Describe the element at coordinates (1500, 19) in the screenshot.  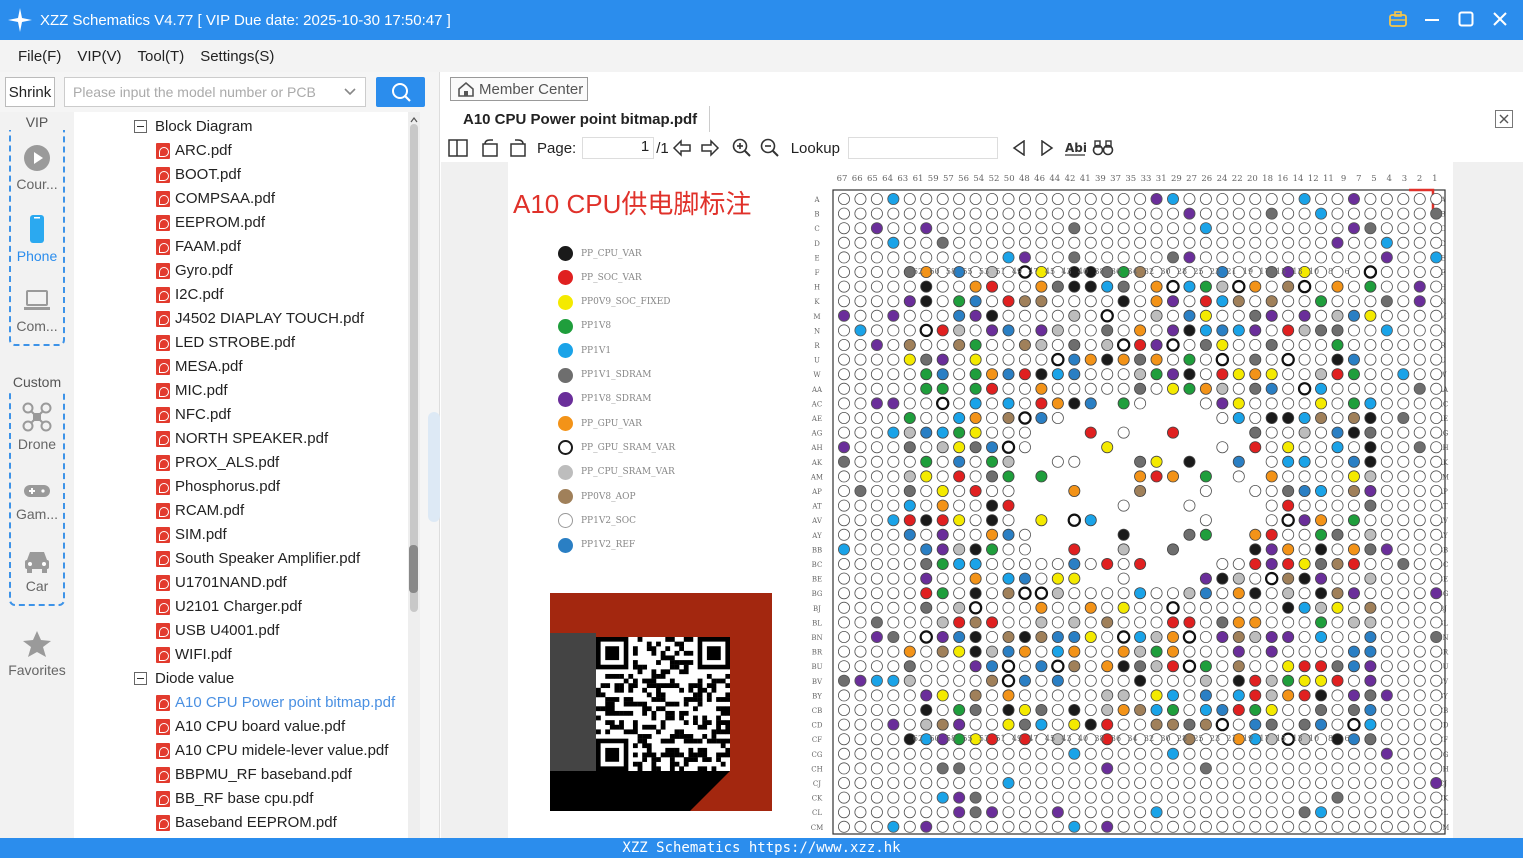
I see `close-window-button` at that location.